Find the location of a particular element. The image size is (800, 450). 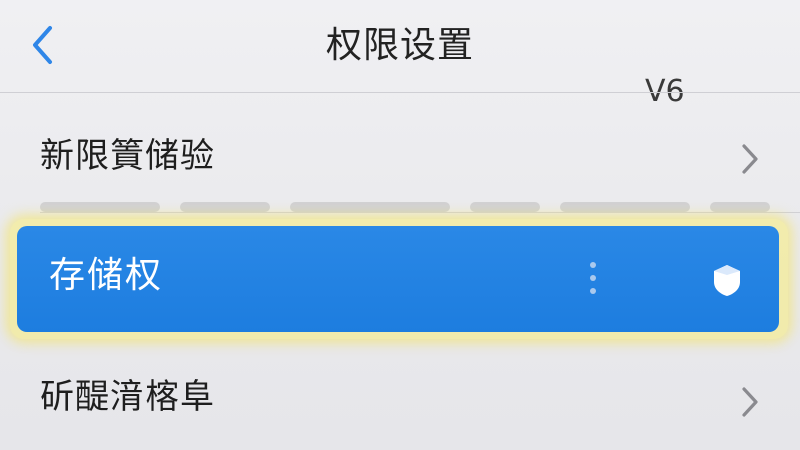

row-label: 新限篢储验 is located at coordinates (127, 156).